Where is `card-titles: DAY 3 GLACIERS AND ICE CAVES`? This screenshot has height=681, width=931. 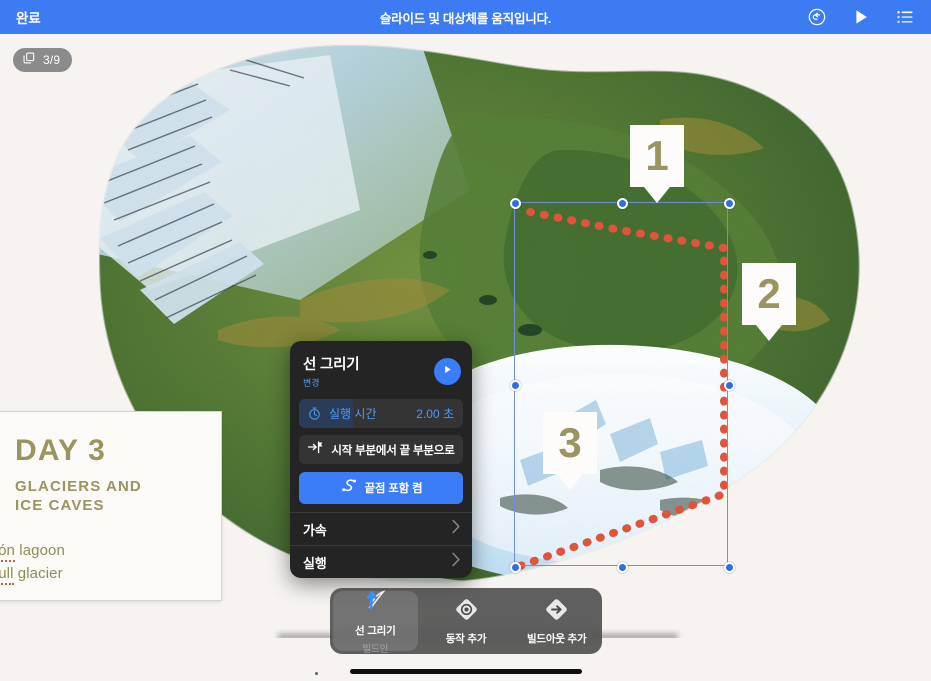 card-titles: DAY 3 GLACIERS AND ICE CAVES is located at coordinates (78, 477).